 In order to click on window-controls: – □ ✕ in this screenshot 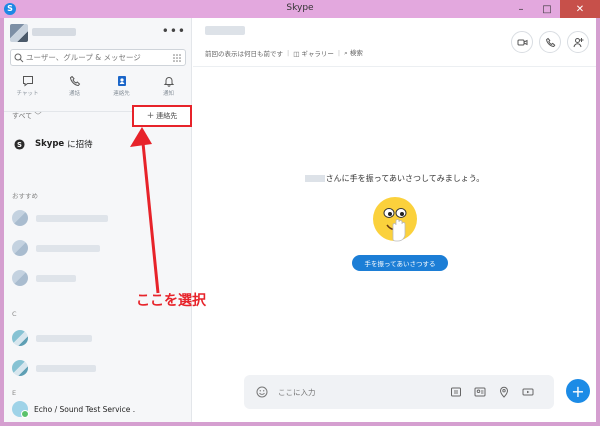, I will do `click(554, 9)`.